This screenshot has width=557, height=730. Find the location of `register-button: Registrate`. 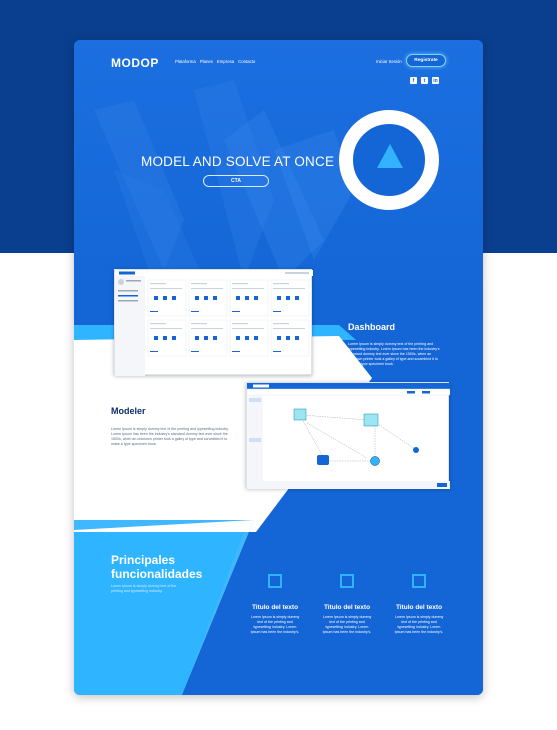

register-button: Registrate is located at coordinates (426, 60).